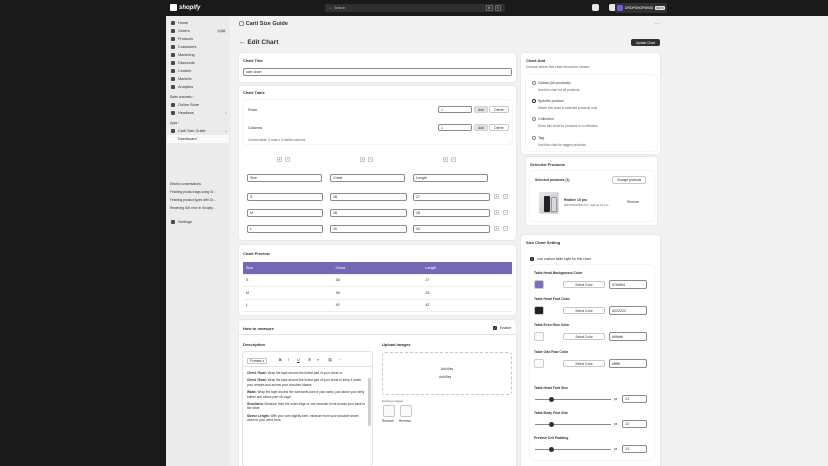 This screenshot has width=828, height=466. I want to click on option-specific-product-radio, so click(534, 101).